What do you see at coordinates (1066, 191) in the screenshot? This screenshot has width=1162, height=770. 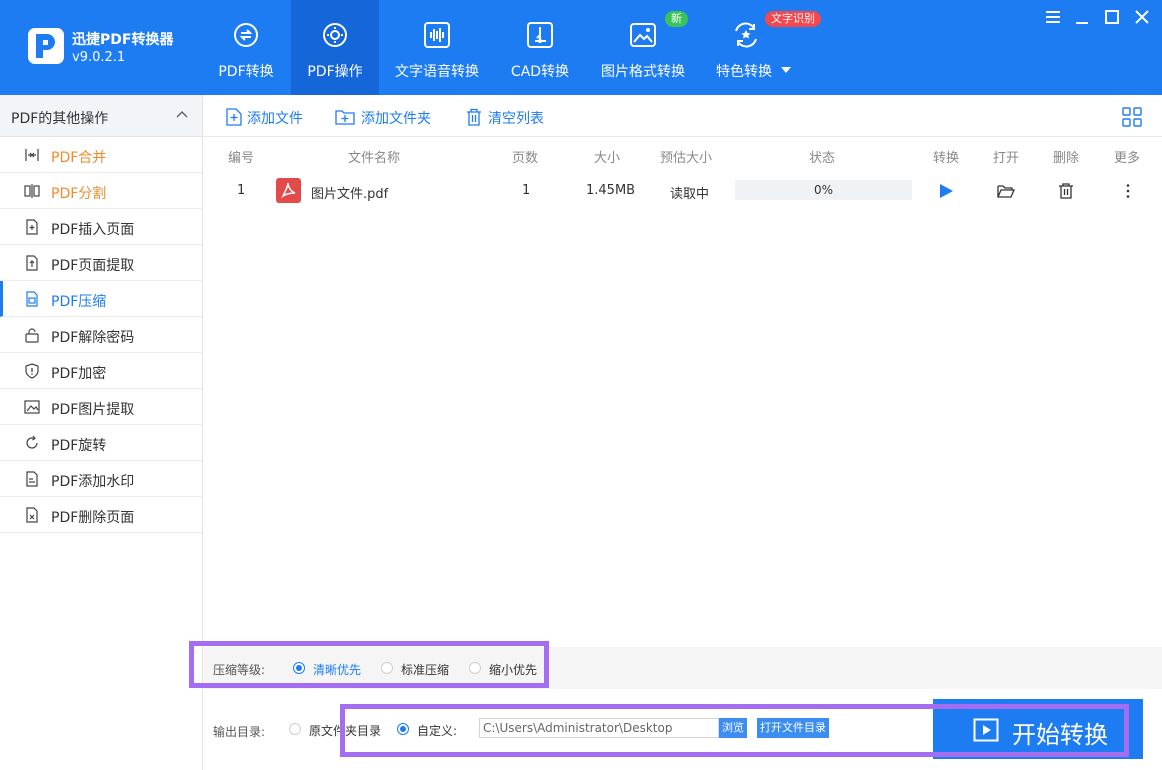 I see `delete-icon` at bounding box center [1066, 191].